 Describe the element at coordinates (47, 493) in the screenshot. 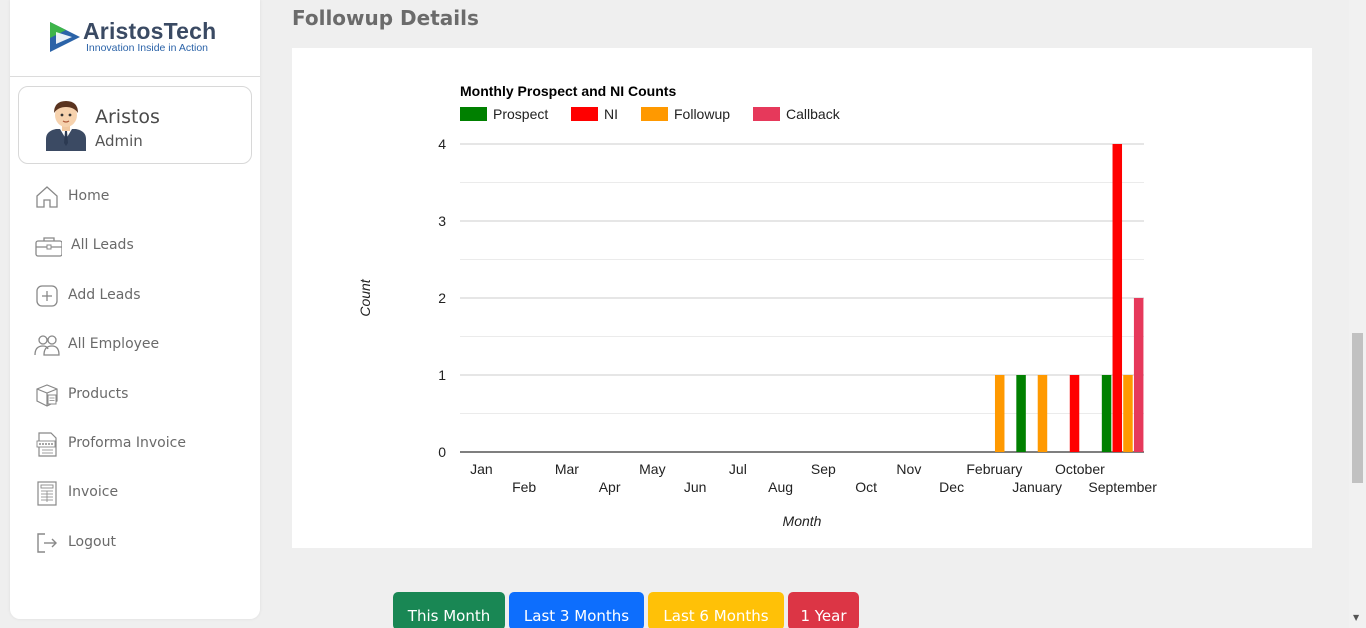

I see `receipt-icon` at that location.